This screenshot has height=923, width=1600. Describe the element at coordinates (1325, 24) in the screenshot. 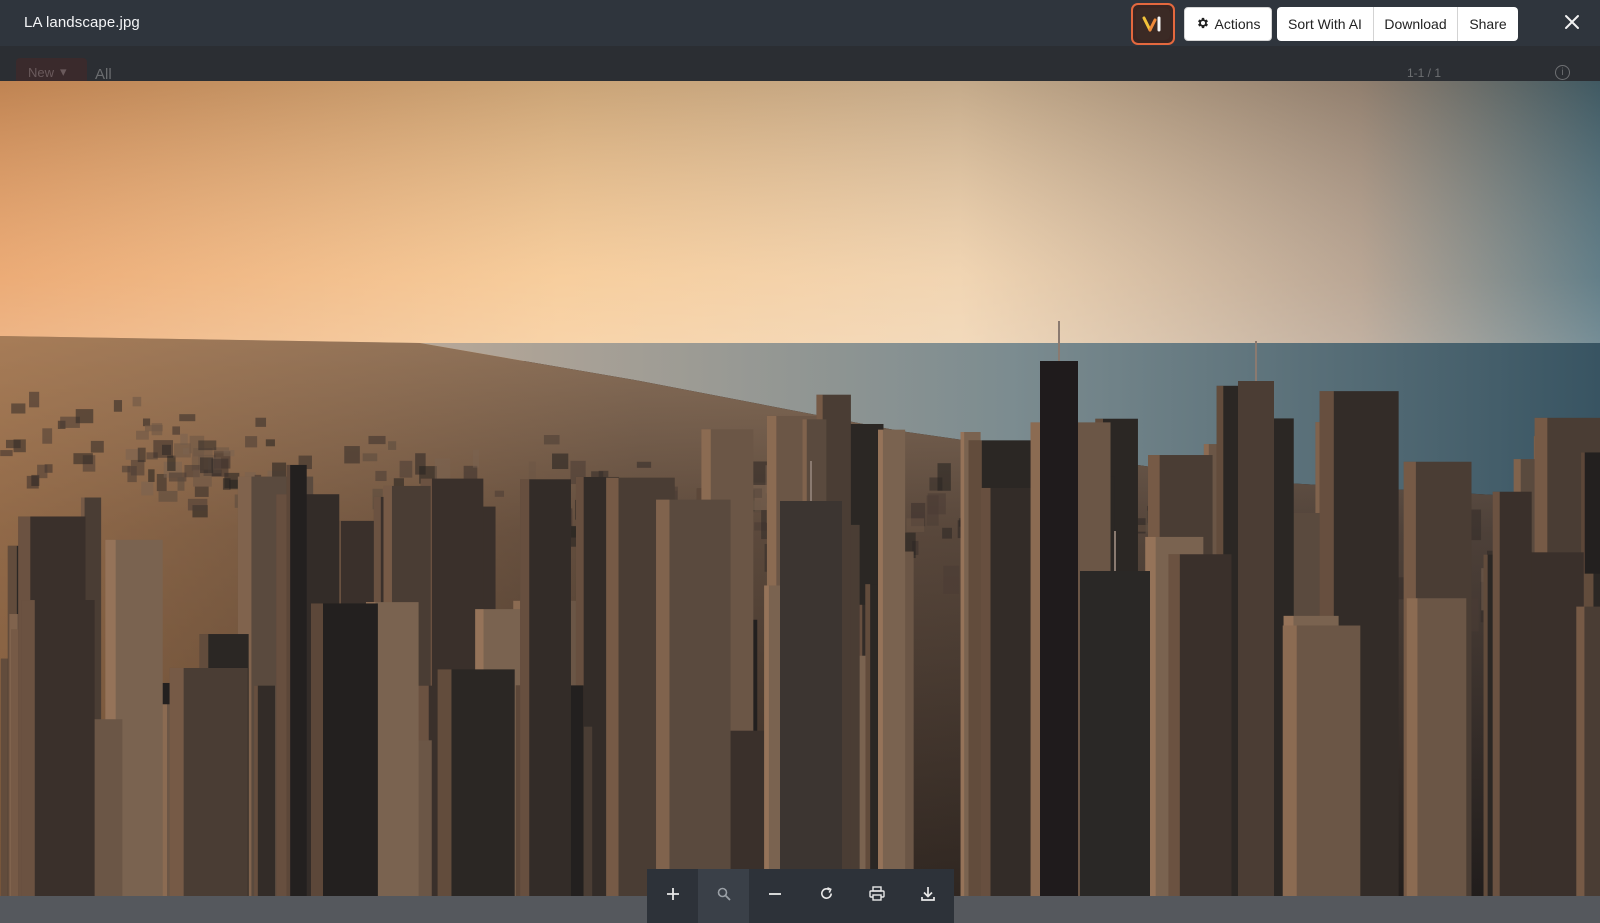

I see `sort-with-ai-button: Sort With AI` at that location.